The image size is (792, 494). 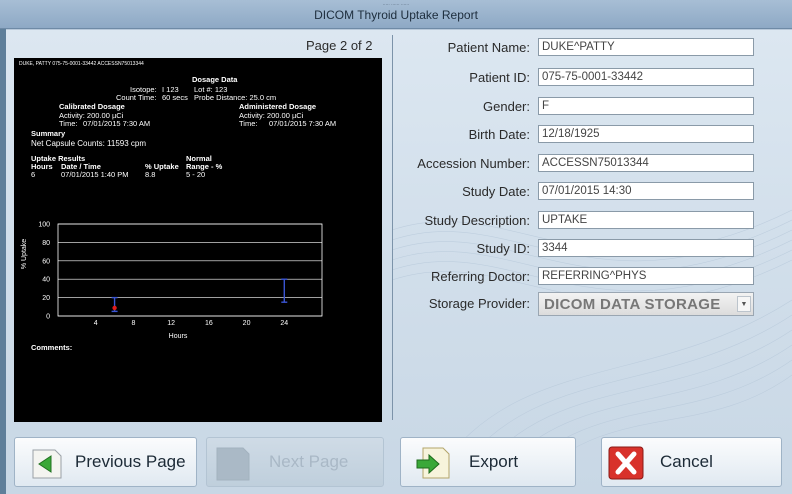 What do you see at coordinates (46, 298) in the screenshot?
I see `y-tick-label: 20` at bounding box center [46, 298].